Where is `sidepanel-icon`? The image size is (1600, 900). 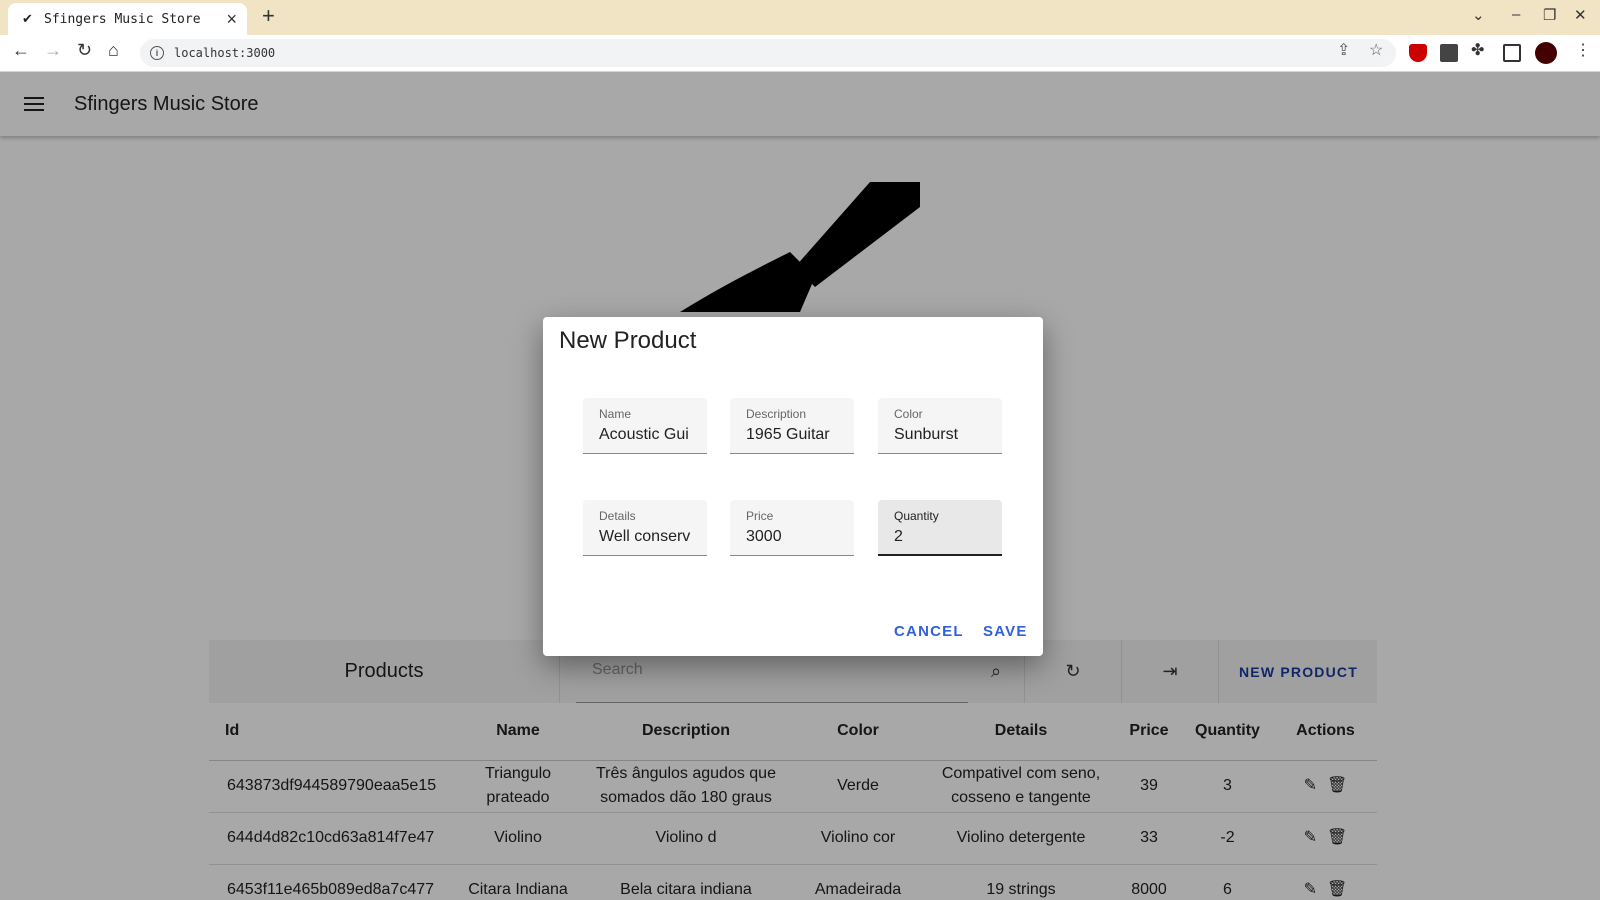
sidepanel-icon is located at coordinates (1512, 53).